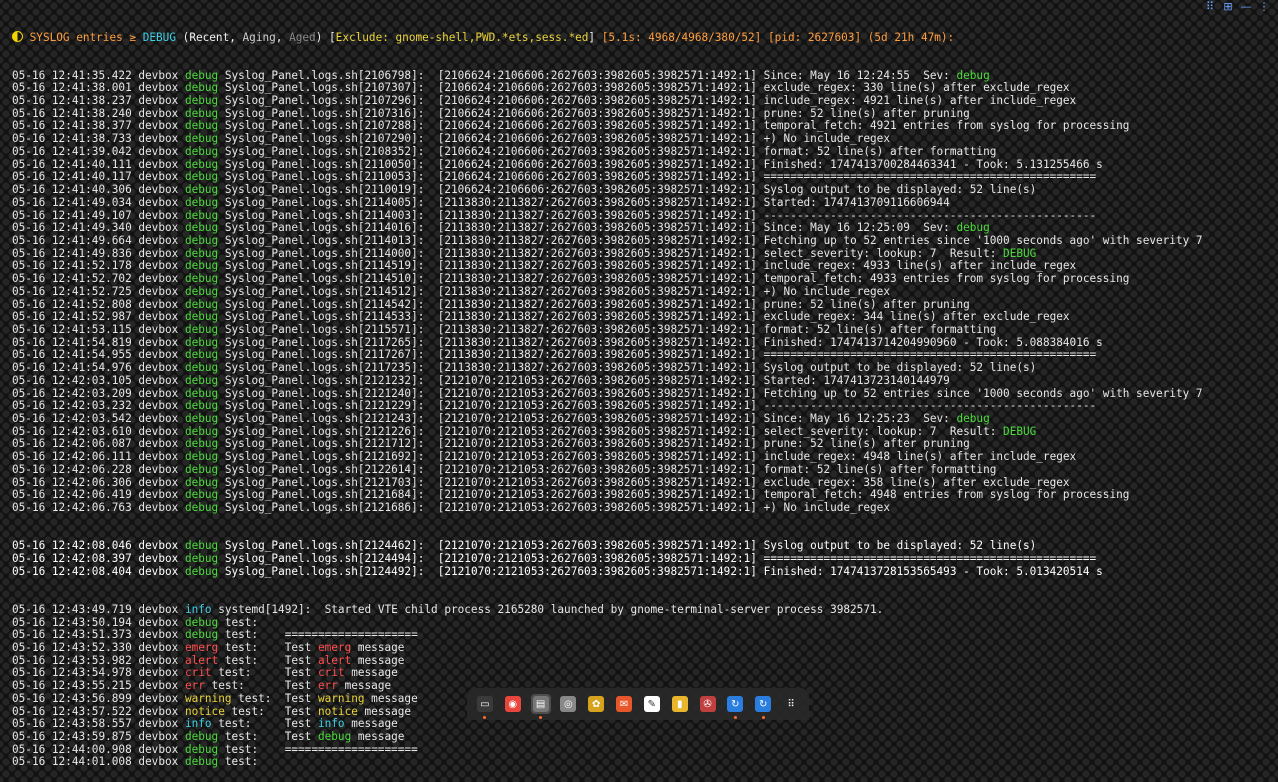  What do you see at coordinates (1210, 7) in the screenshot?
I see `grid-icon: ⠿` at bounding box center [1210, 7].